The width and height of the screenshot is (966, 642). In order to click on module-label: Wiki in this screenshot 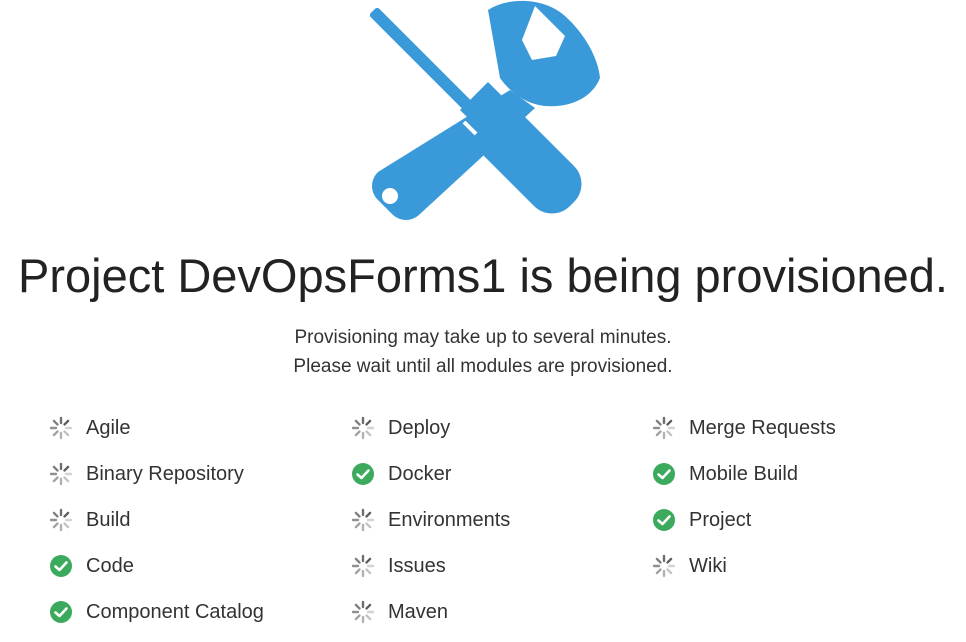, I will do `click(708, 565)`.